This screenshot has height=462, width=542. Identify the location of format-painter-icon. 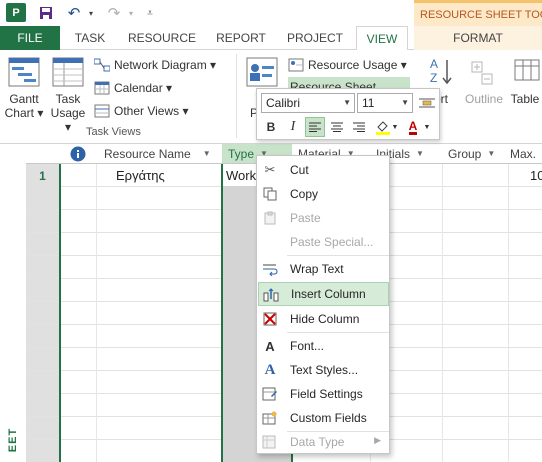
(427, 103).